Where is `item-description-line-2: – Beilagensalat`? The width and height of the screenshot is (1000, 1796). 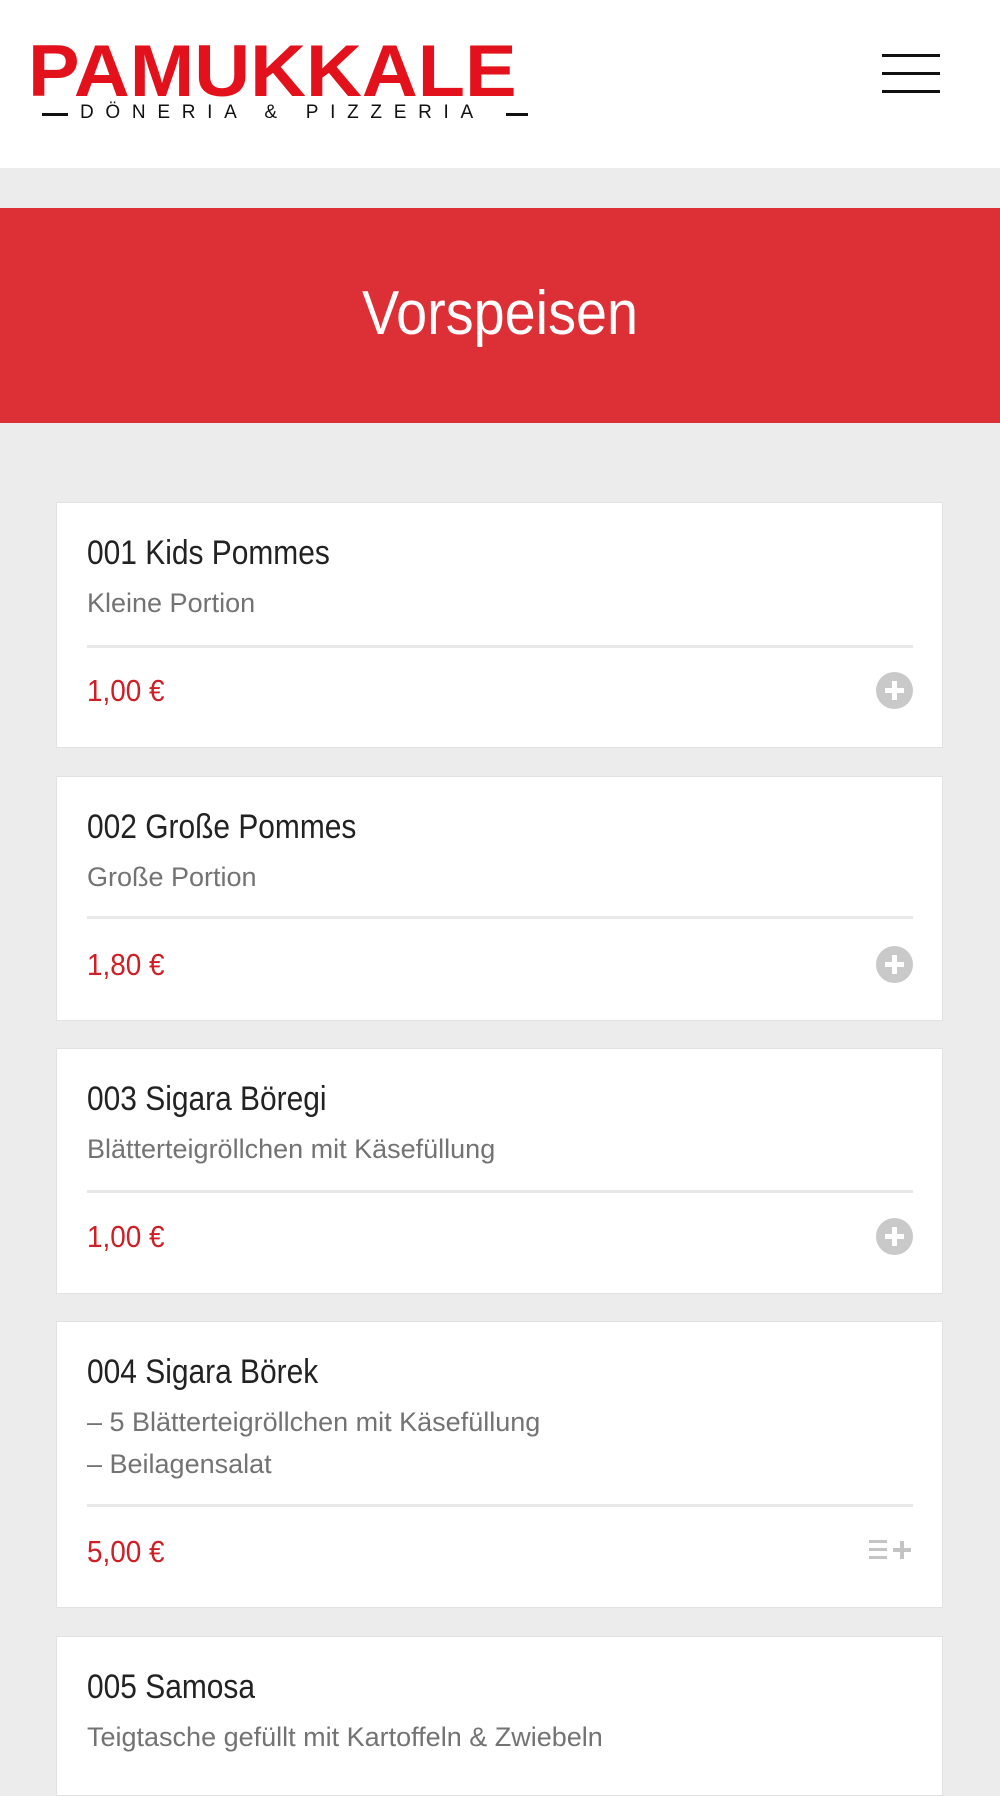
item-description-line-2: – Beilagensalat is located at coordinates (179, 1464).